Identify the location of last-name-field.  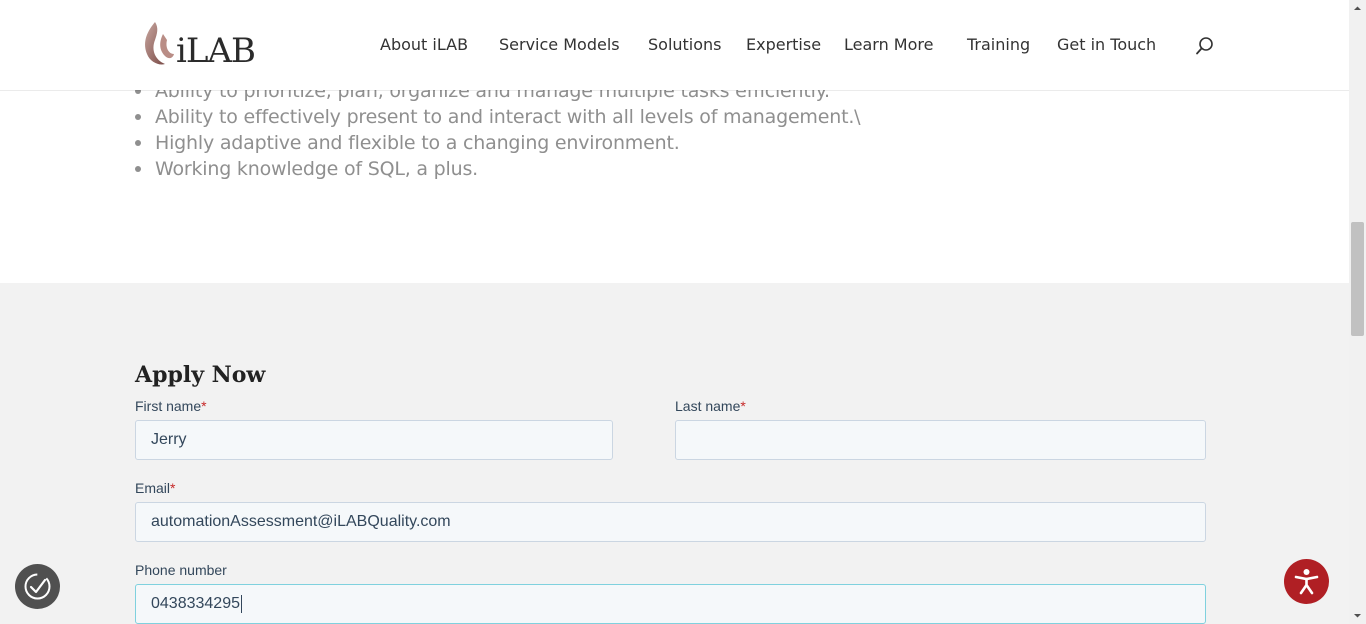
(940, 440).